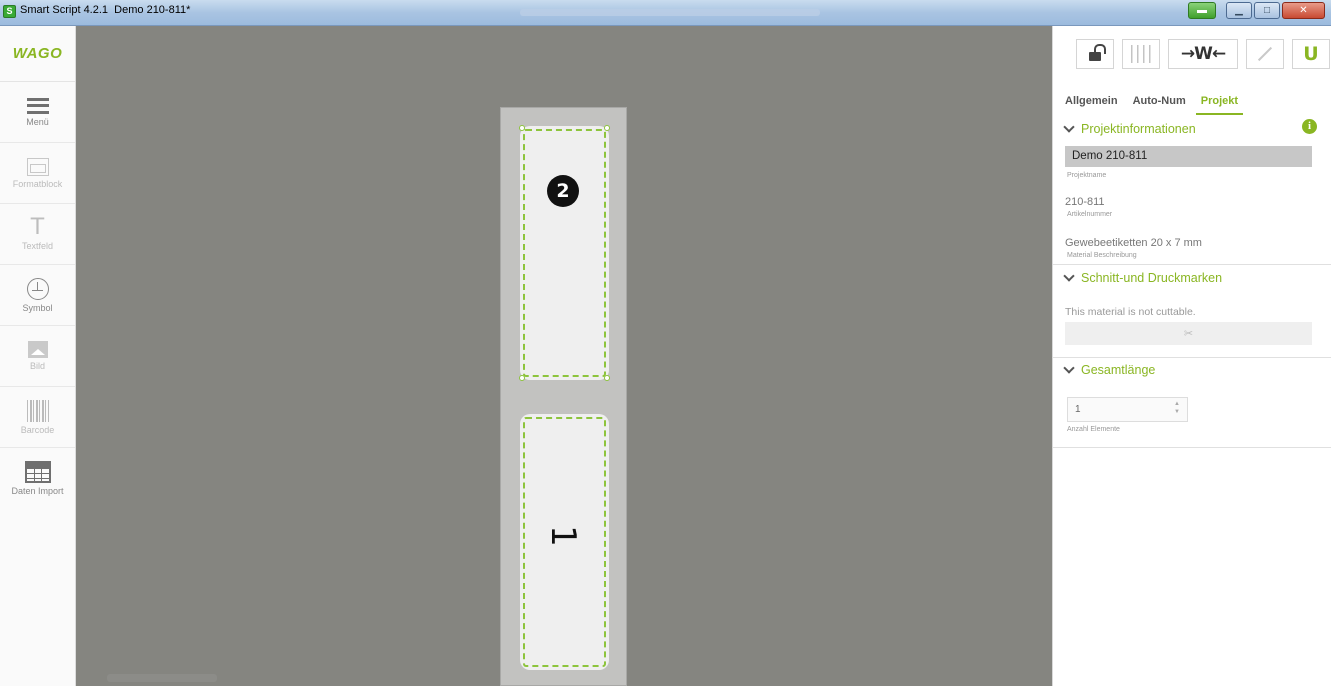  I want to click on symbol-label: Symbol, so click(37, 307).